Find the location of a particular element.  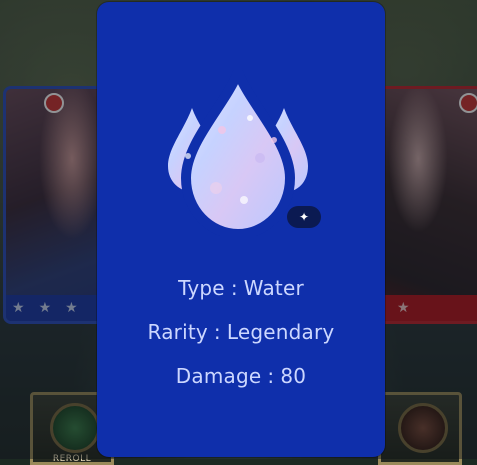

magic-wand-icon: ✦ is located at coordinates (304, 217).